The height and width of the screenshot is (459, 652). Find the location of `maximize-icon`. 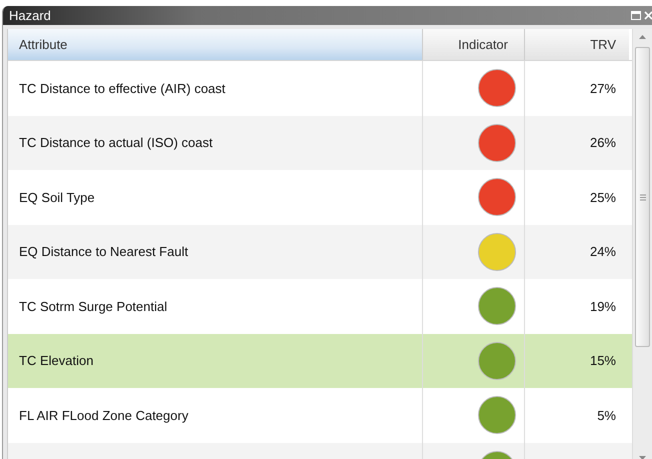

maximize-icon is located at coordinates (636, 15).